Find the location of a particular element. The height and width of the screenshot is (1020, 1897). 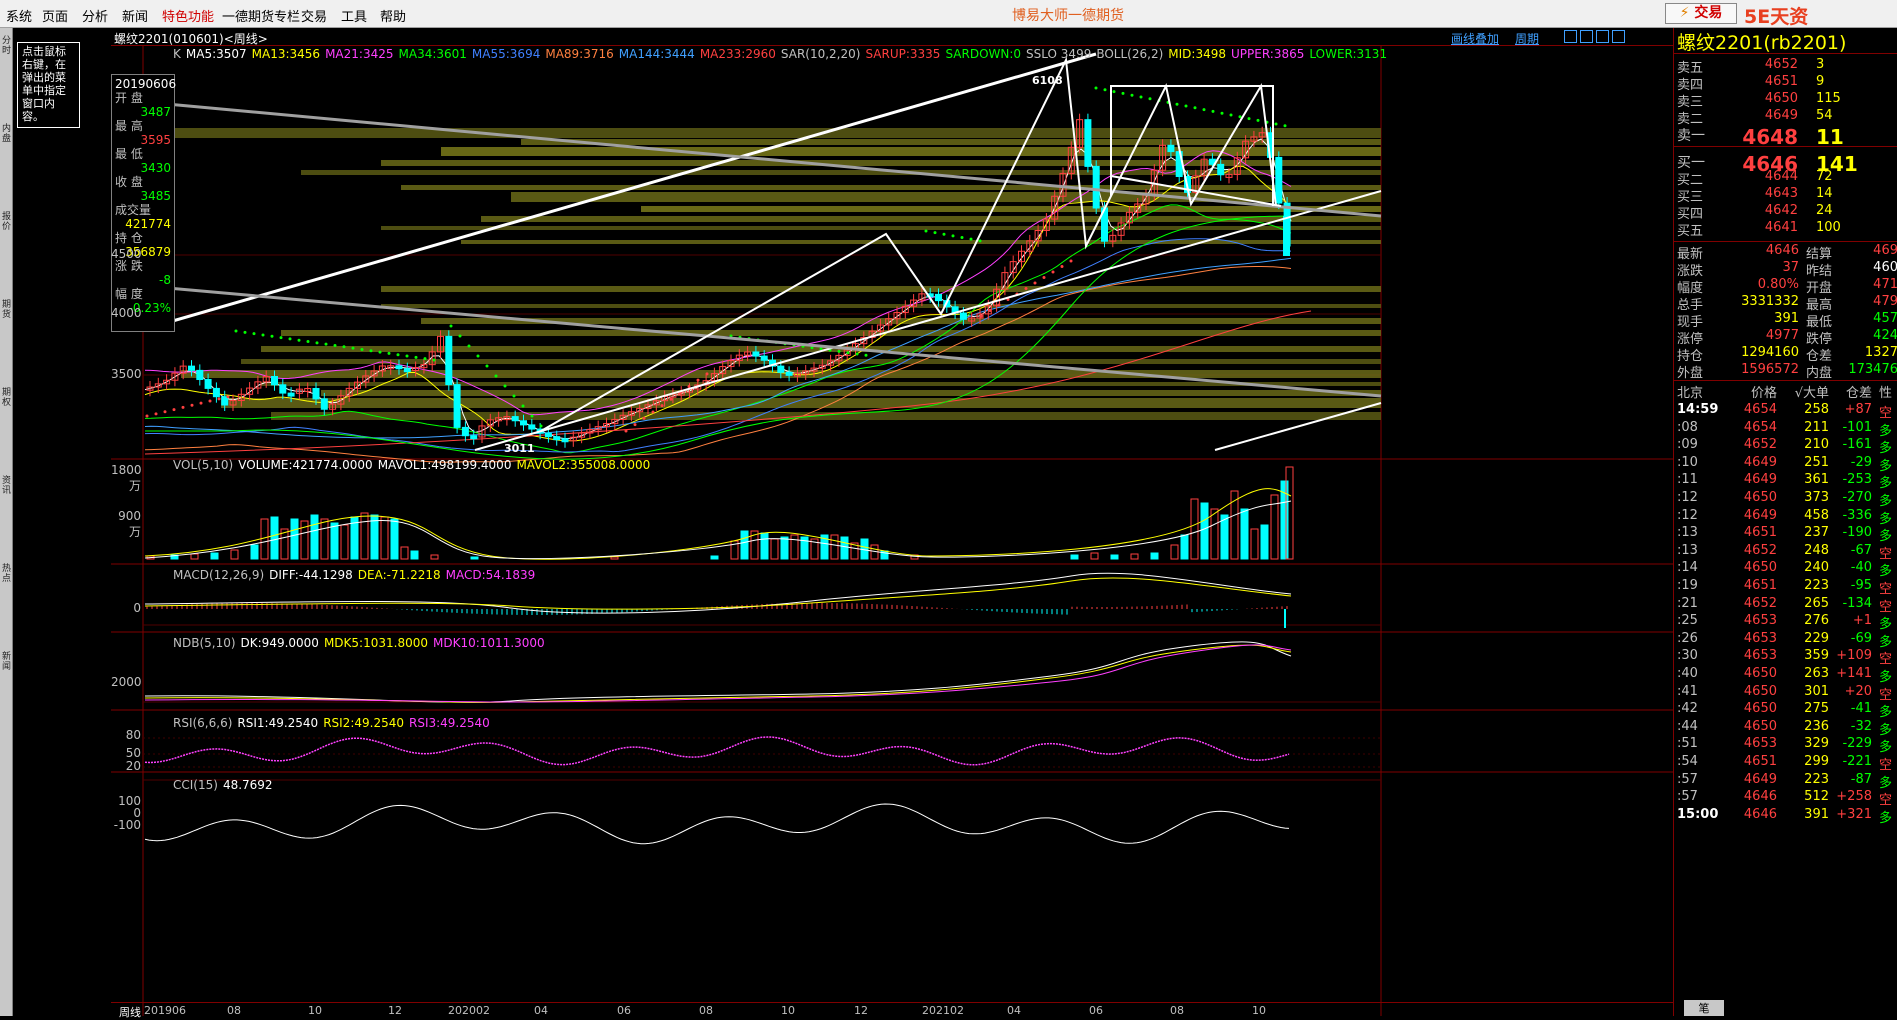

rsi-legend-item: RSI3:49.2540 is located at coordinates (449, 723).